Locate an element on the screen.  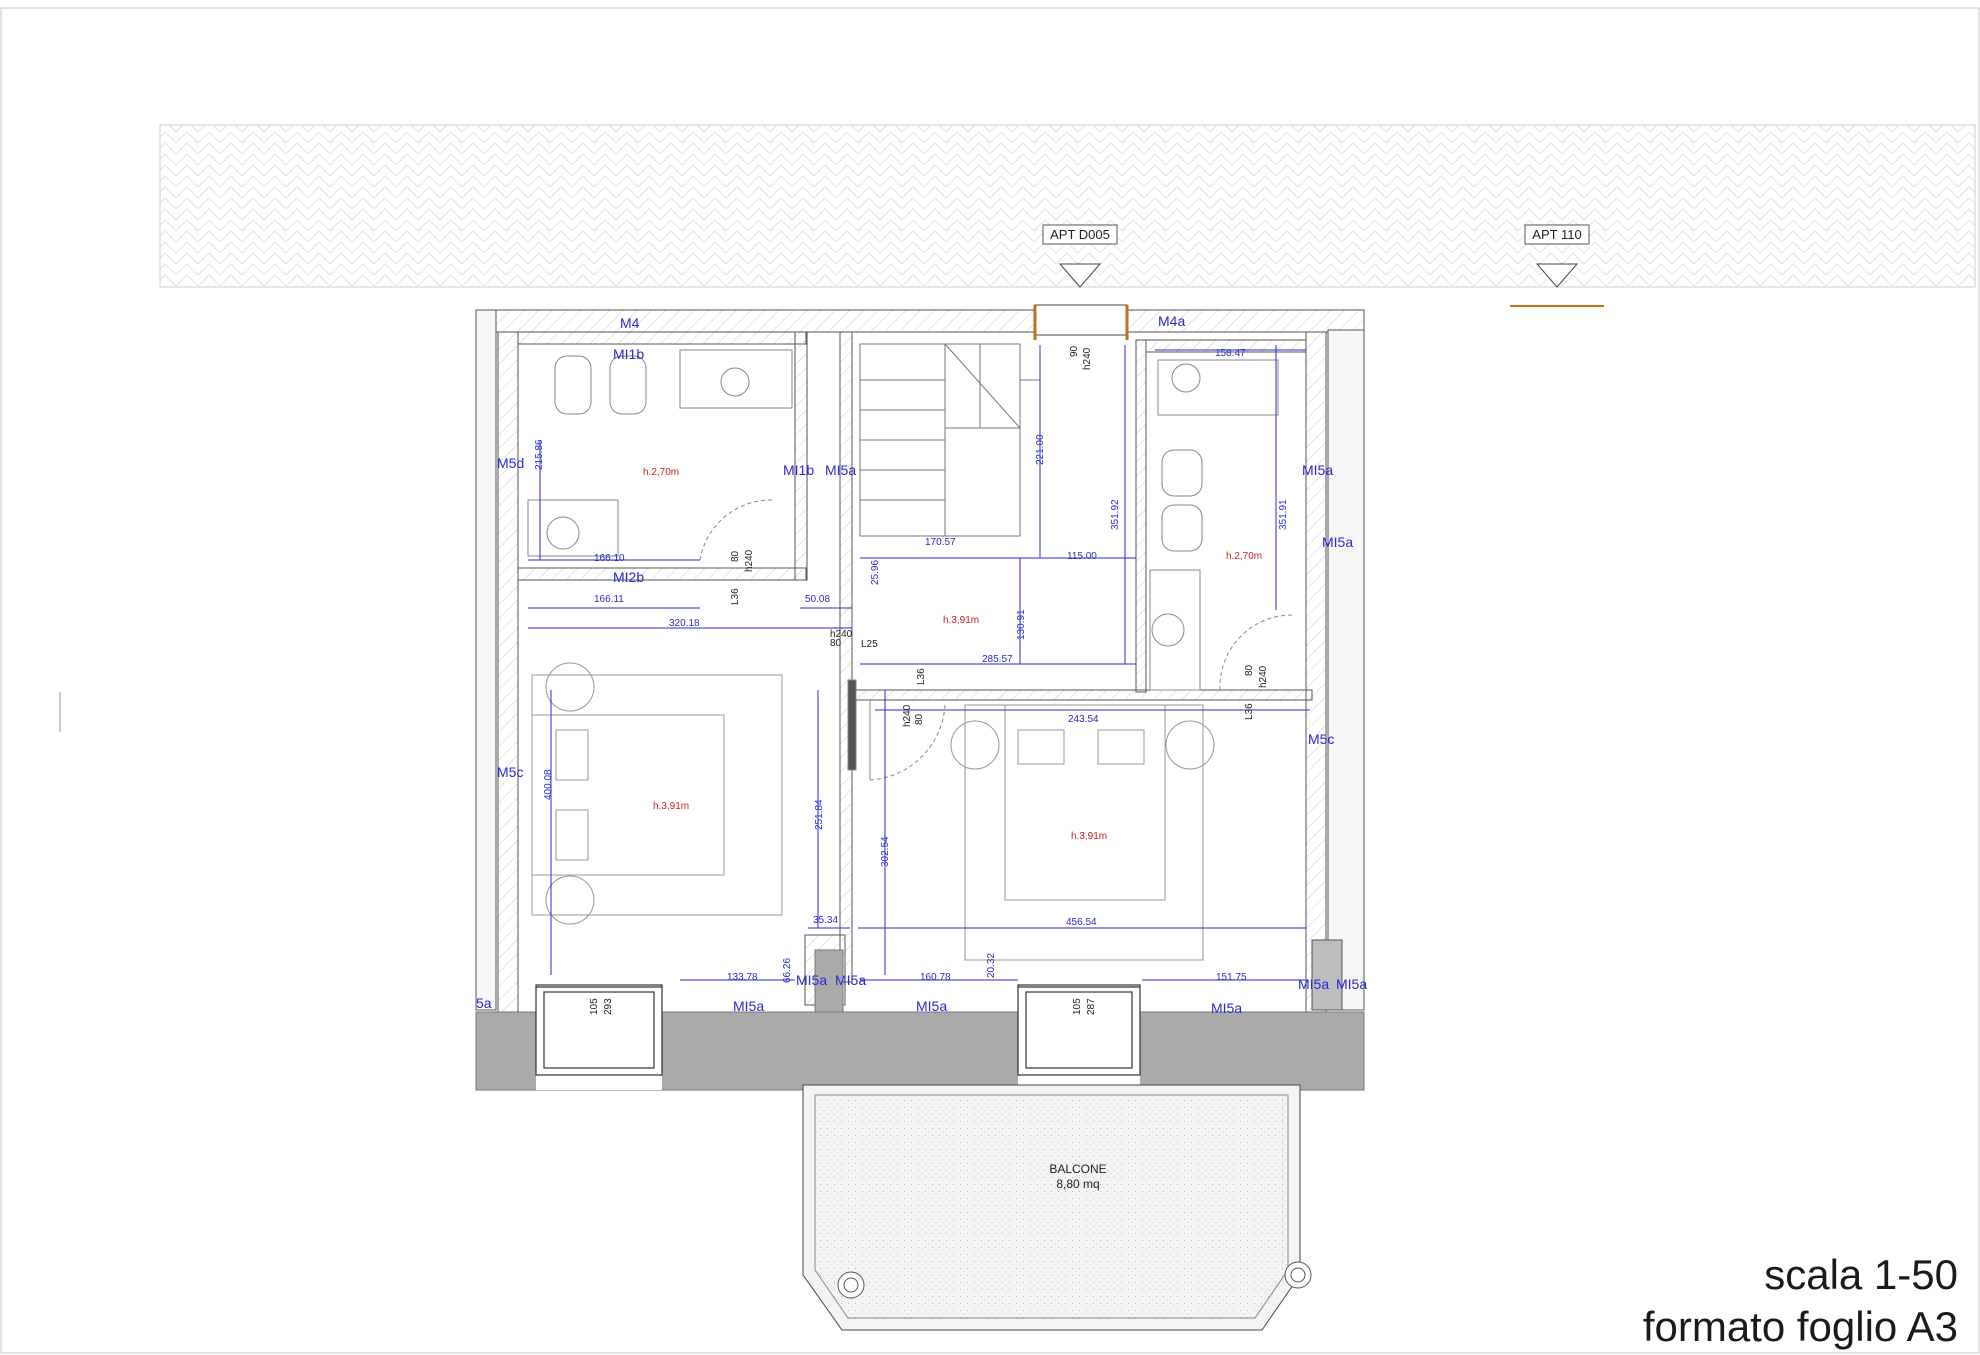
staircase is located at coordinates (949, 440).